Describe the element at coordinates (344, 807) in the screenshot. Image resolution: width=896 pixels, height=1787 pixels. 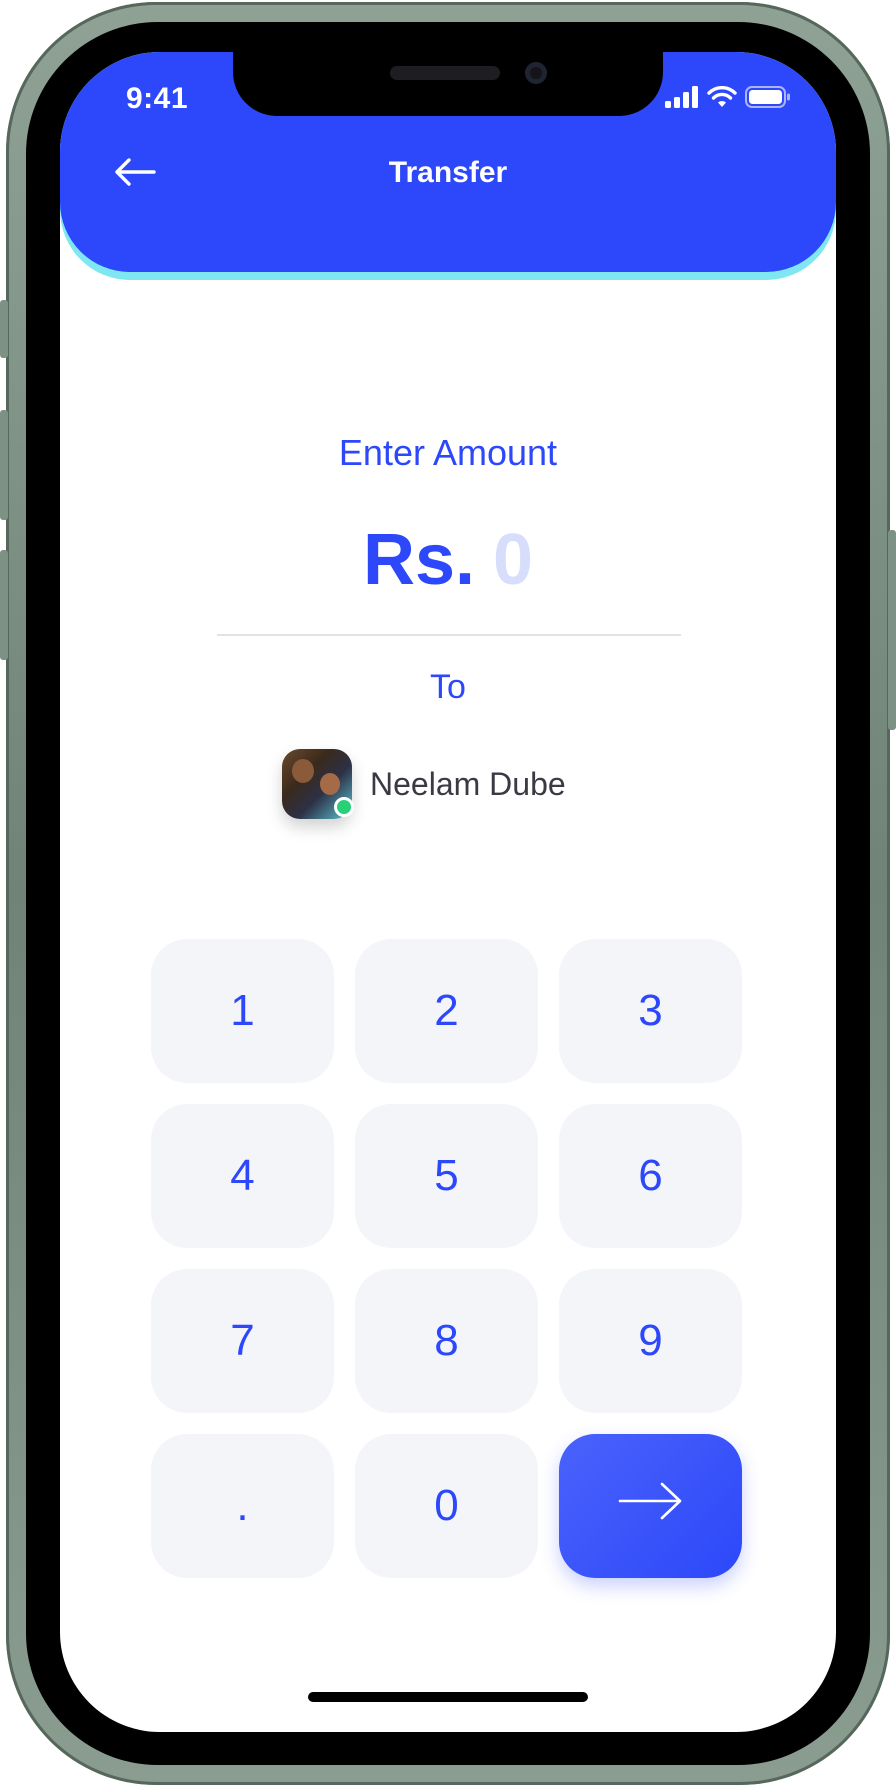
I see `online-status-dot` at that location.